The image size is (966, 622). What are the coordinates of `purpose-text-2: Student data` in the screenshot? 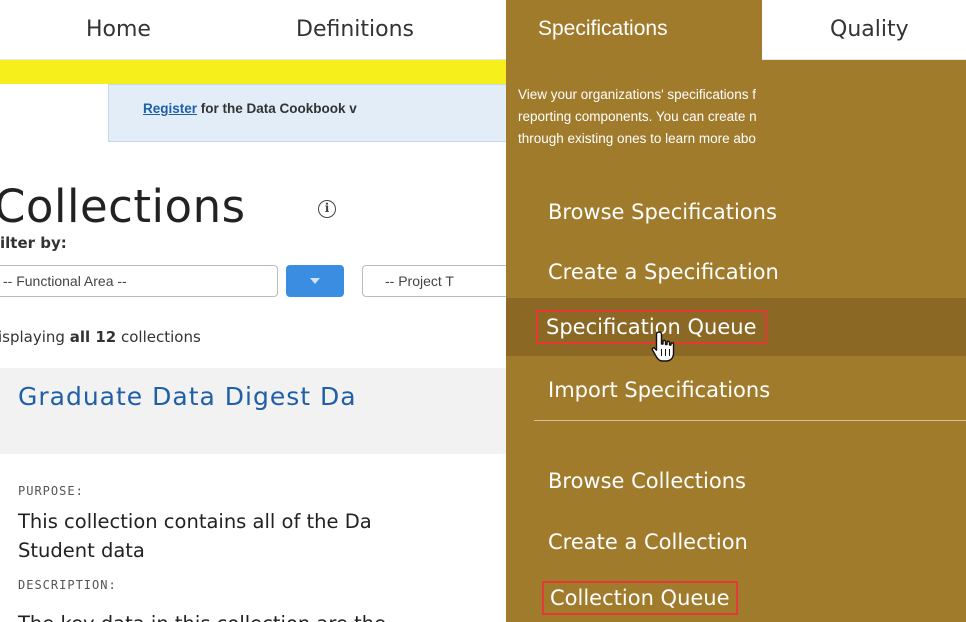 It's located at (81, 549).